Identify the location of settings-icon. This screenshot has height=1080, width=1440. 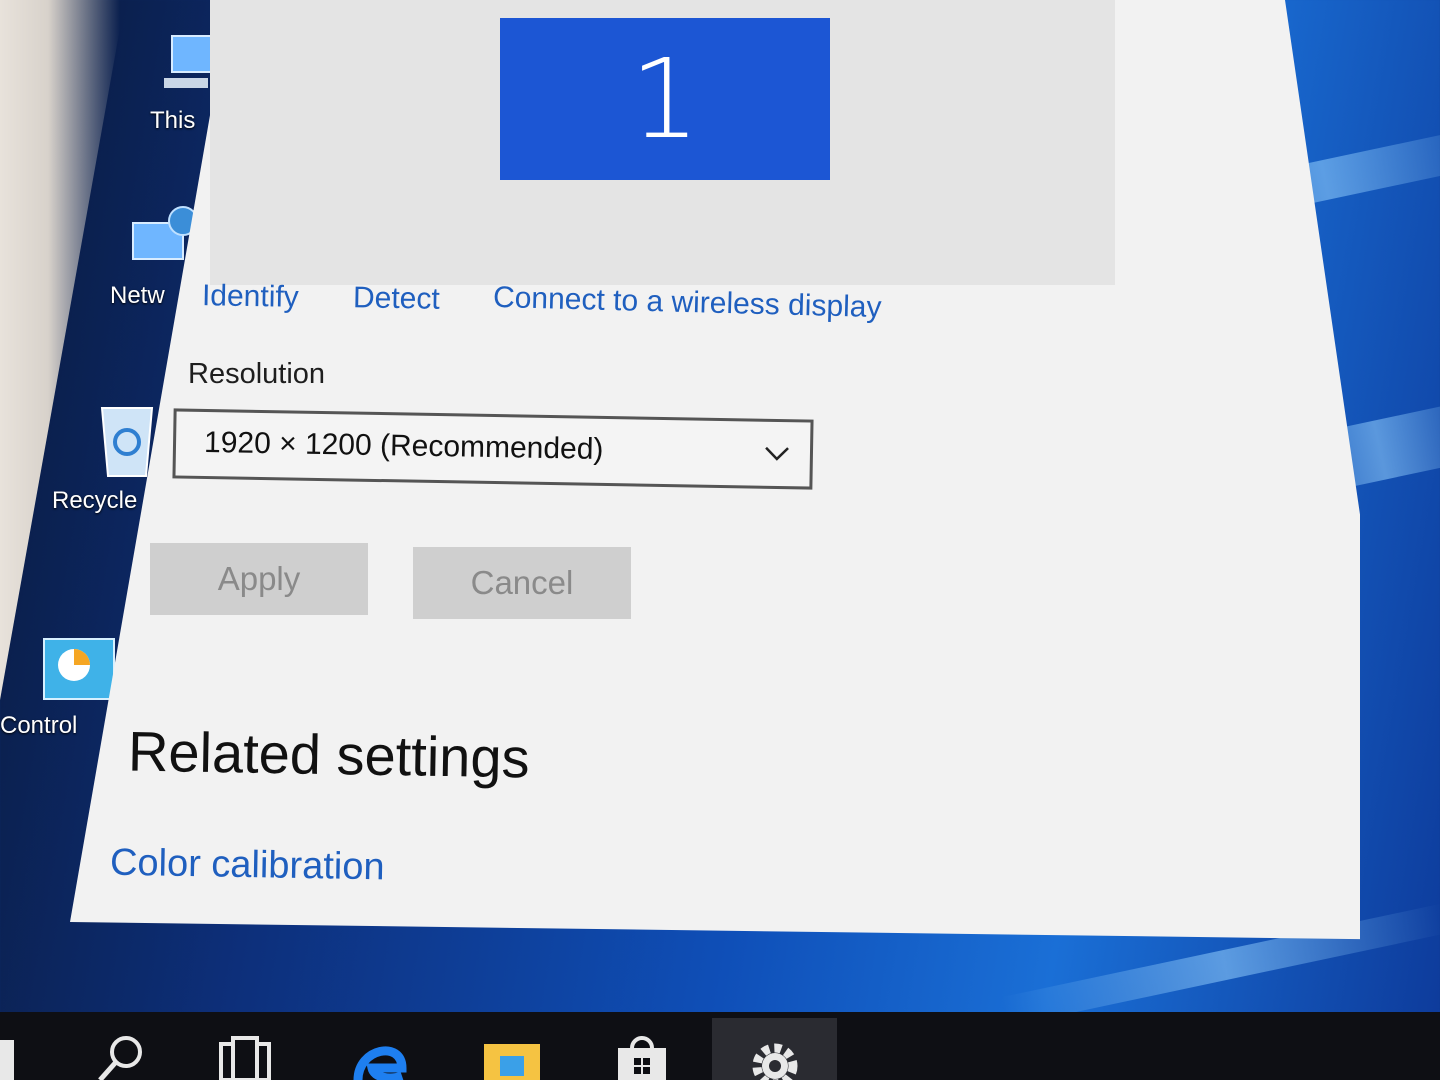
(775, 1055).